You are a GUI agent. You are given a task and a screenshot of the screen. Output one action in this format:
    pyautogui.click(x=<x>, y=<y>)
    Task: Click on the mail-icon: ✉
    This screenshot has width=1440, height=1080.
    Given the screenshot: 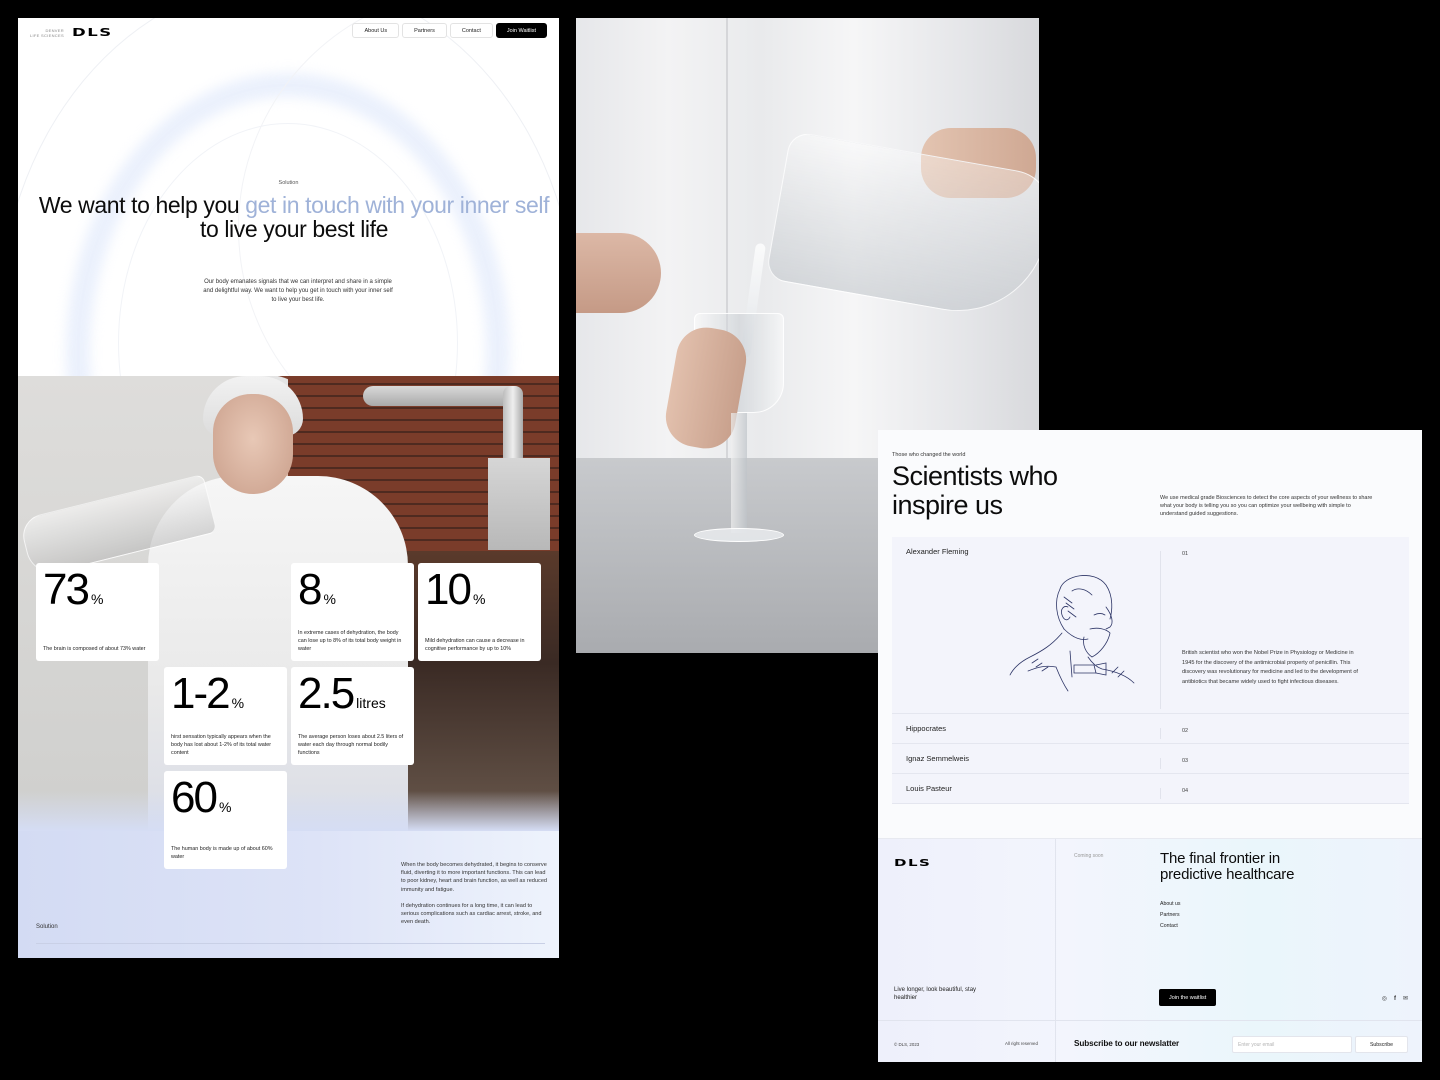 What is the action you would take?
    pyautogui.click(x=1405, y=999)
    